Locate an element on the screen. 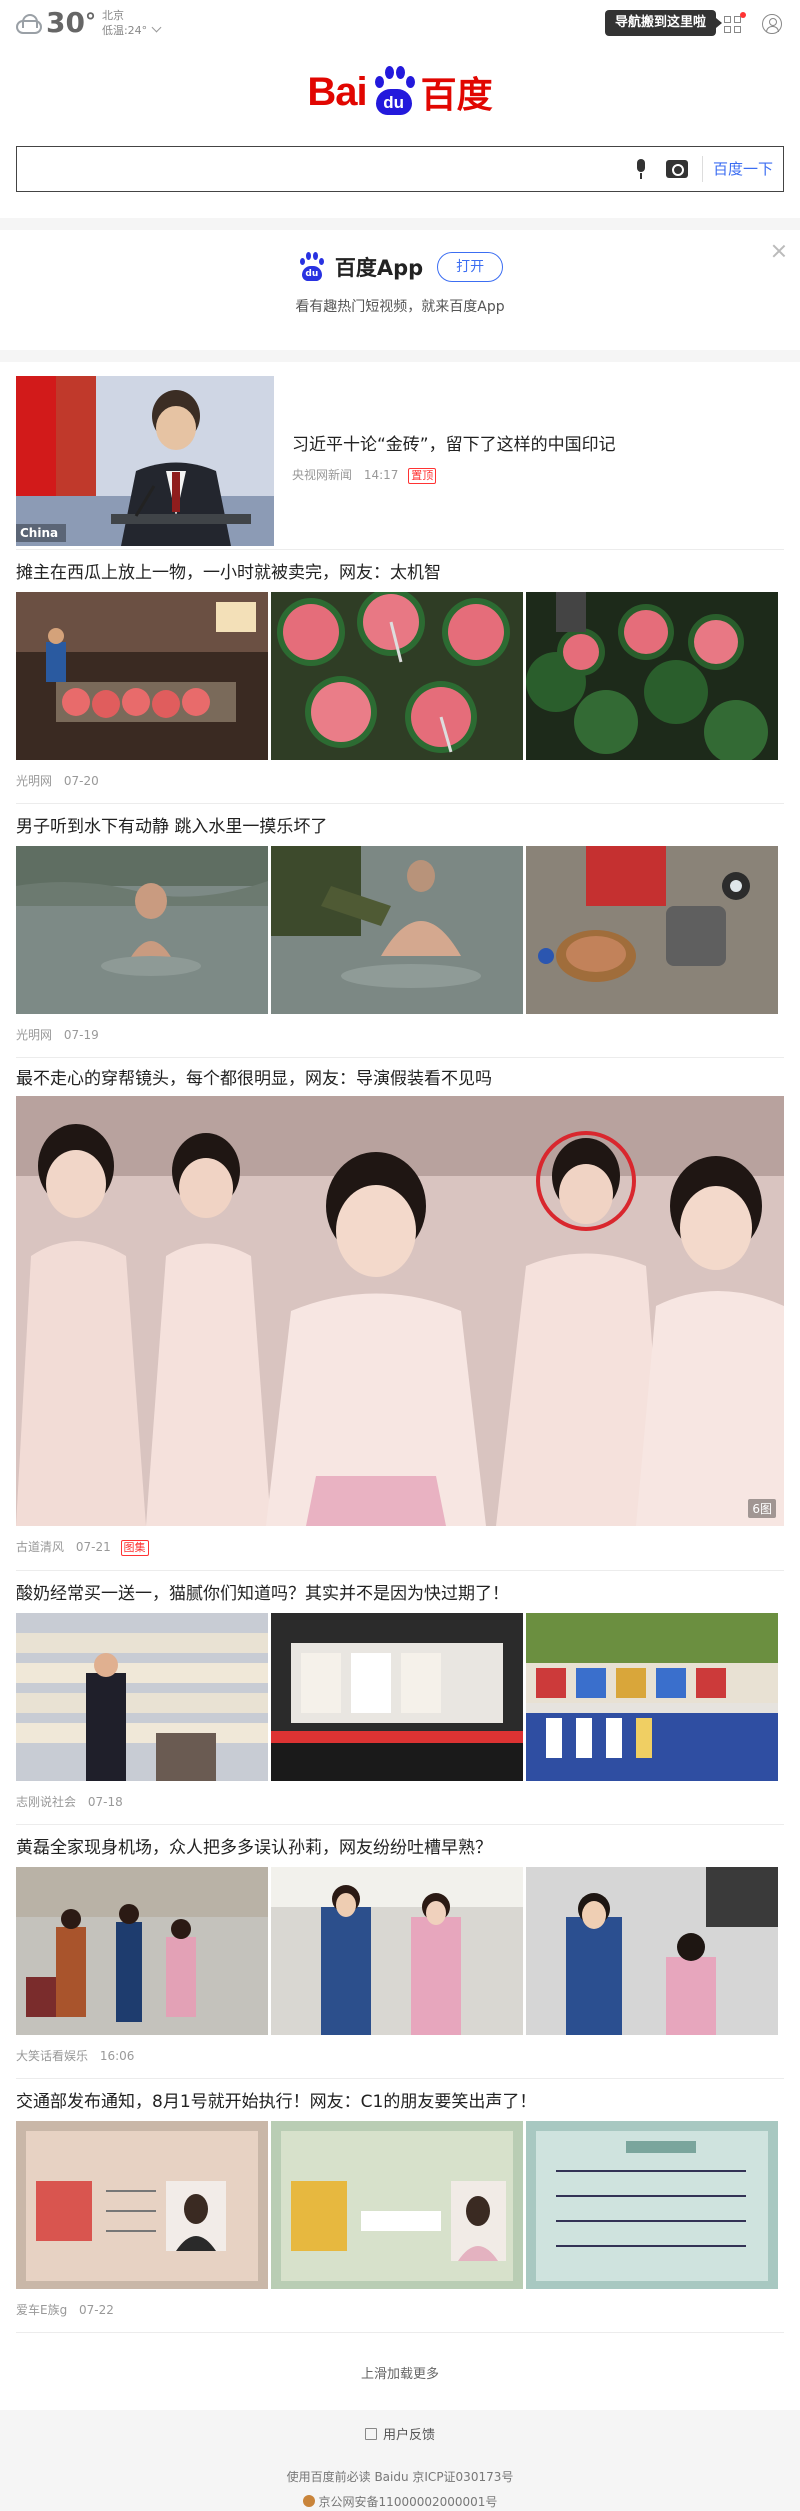 The image size is (800, 2511). app-name: 百度App is located at coordinates (379, 268).